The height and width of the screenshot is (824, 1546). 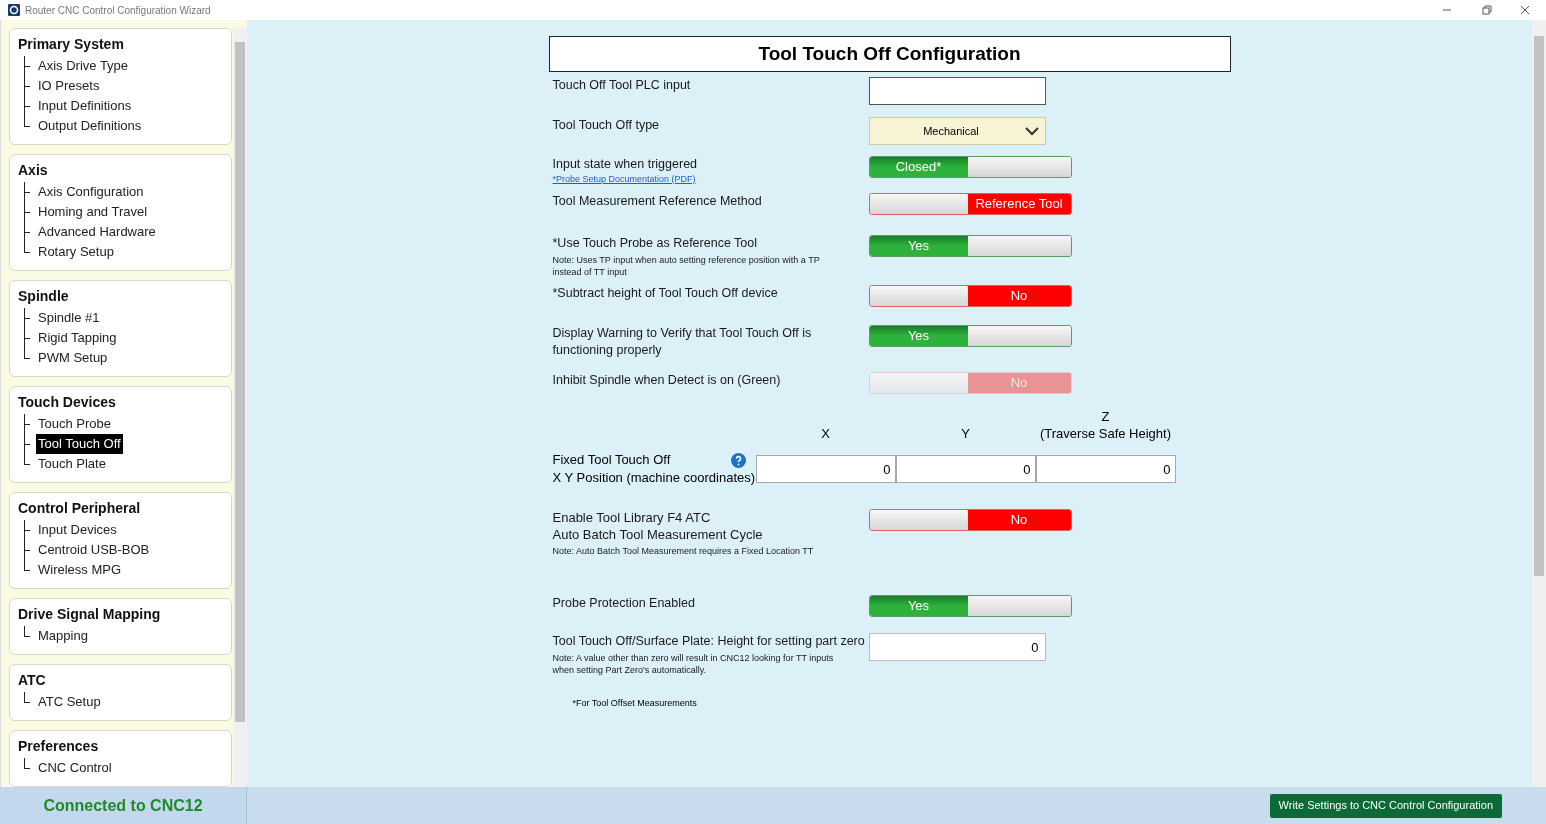 I want to click on nav-item: Spindle #1, so click(x=69, y=318).